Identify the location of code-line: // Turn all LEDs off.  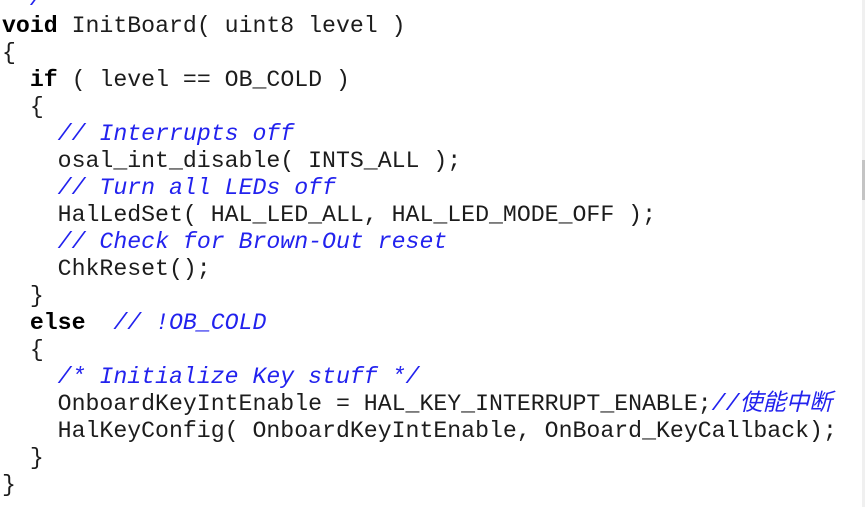
(431, 188).